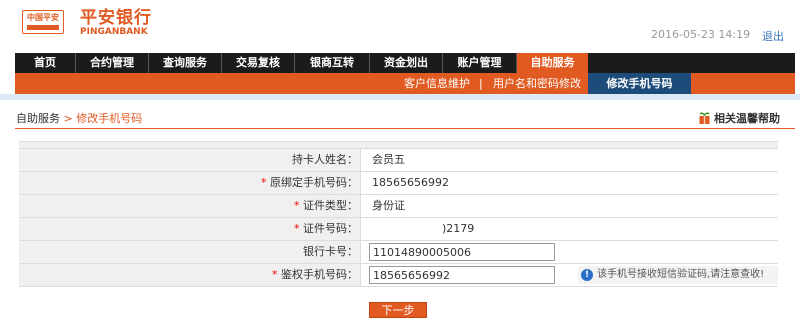  What do you see at coordinates (400, 97) in the screenshot?
I see `divider-strip` at bounding box center [400, 97].